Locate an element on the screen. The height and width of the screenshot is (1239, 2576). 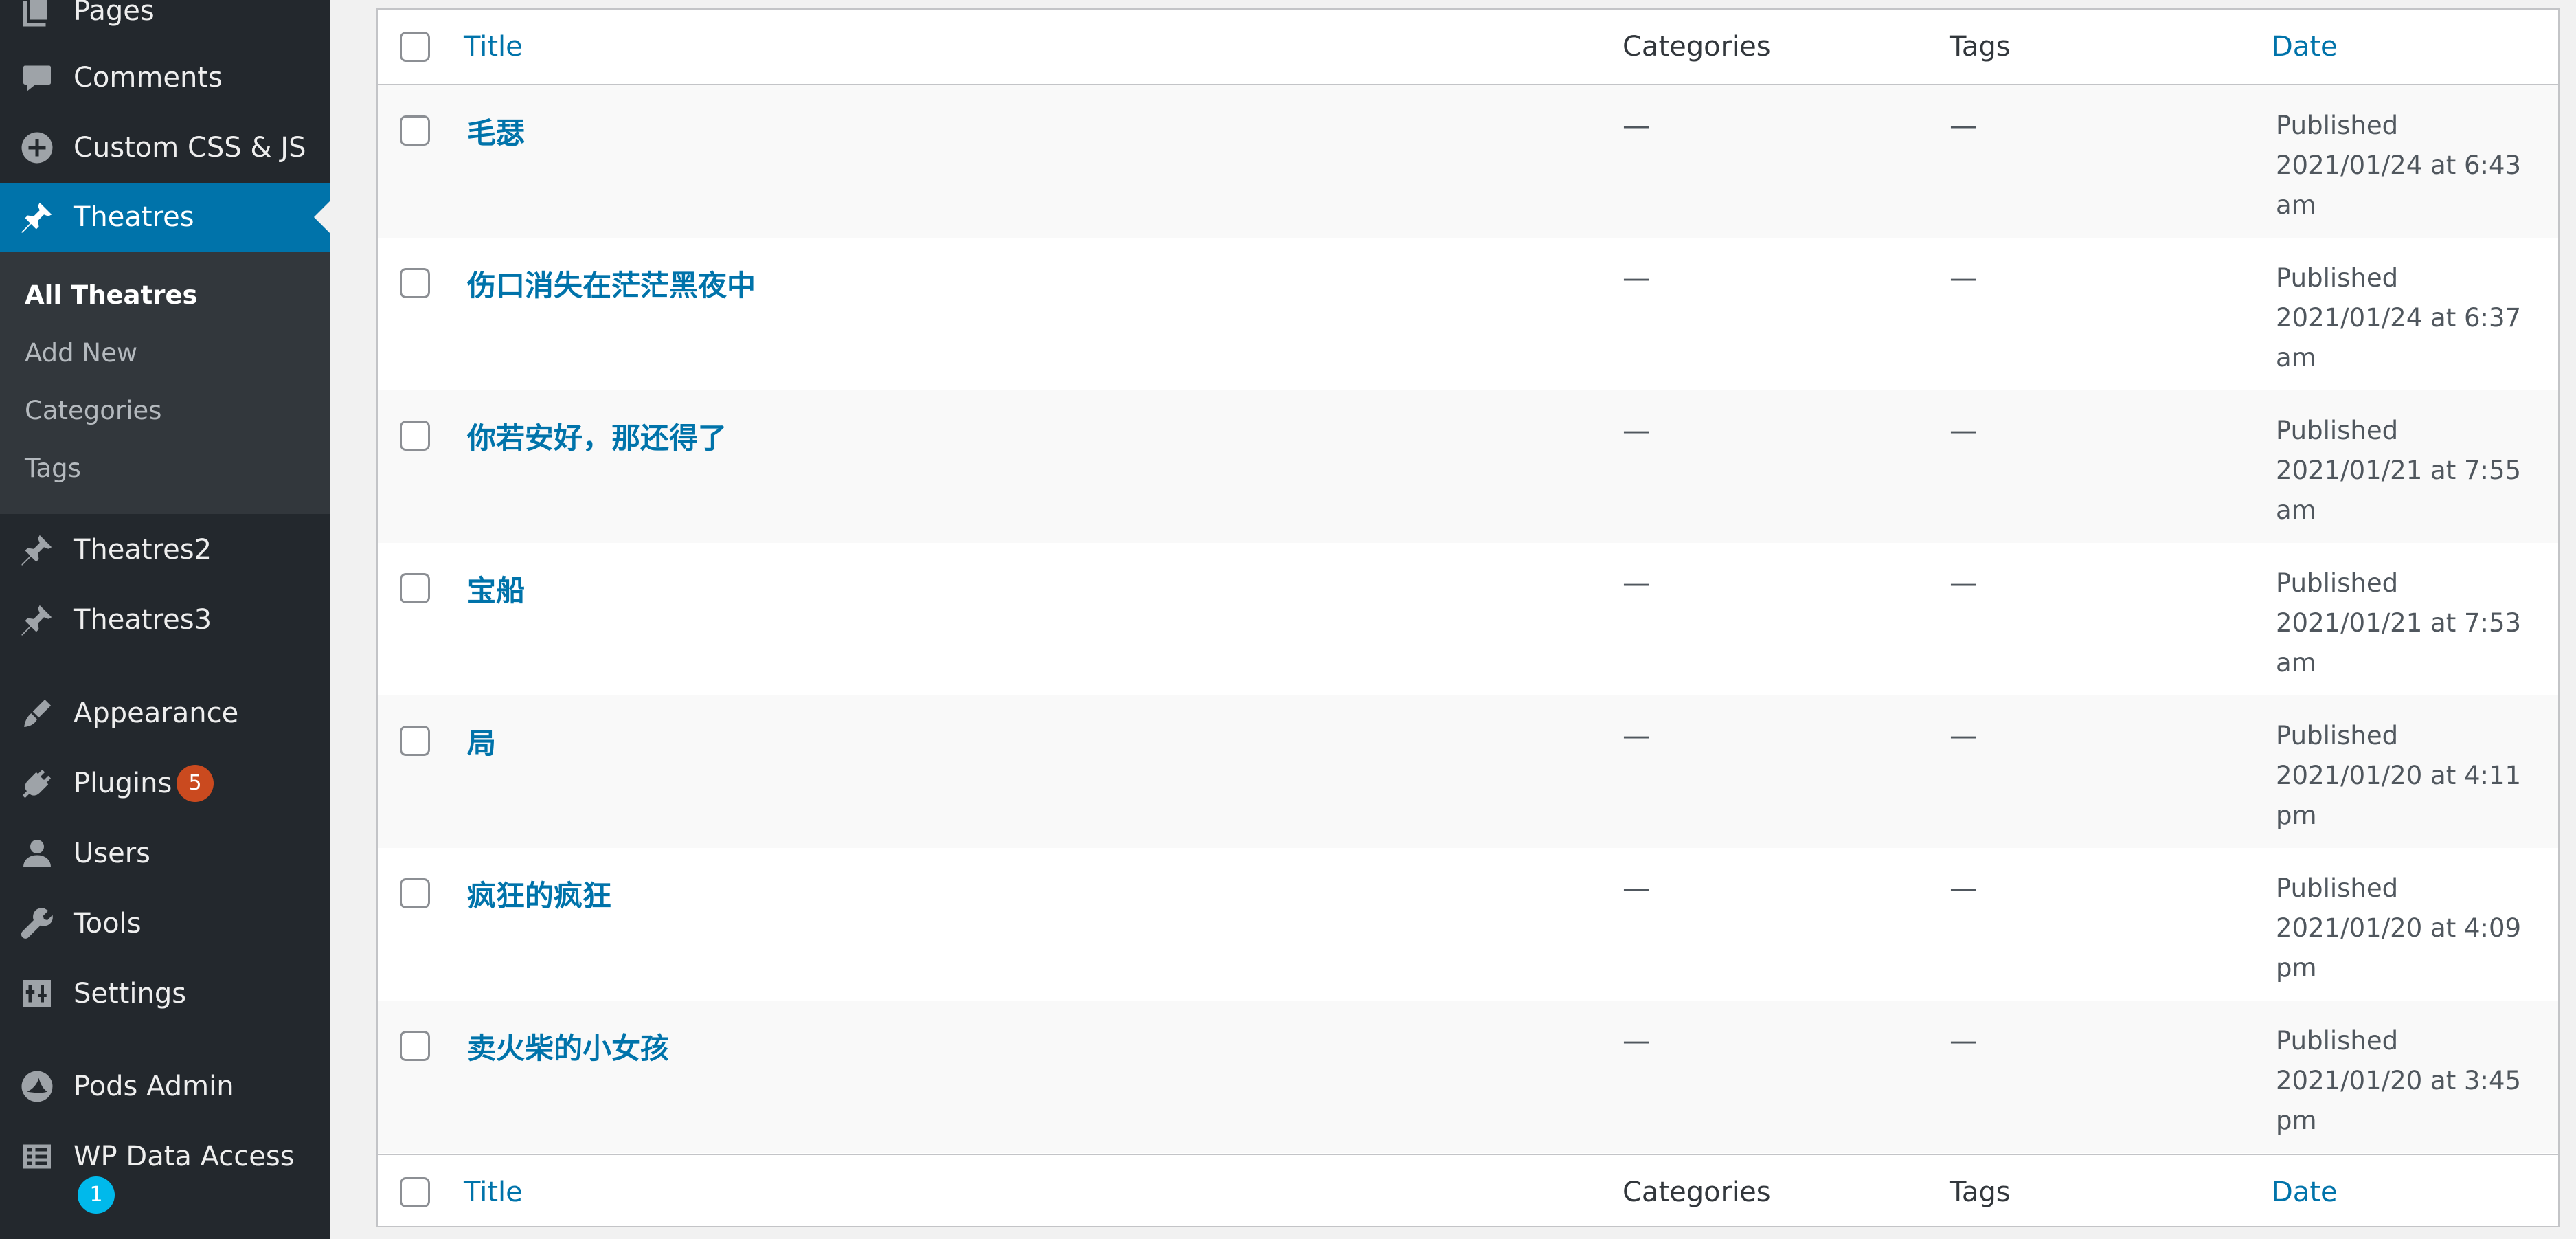
post-title-link: 你若安好，那还得了 is located at coordinates (597, 436).